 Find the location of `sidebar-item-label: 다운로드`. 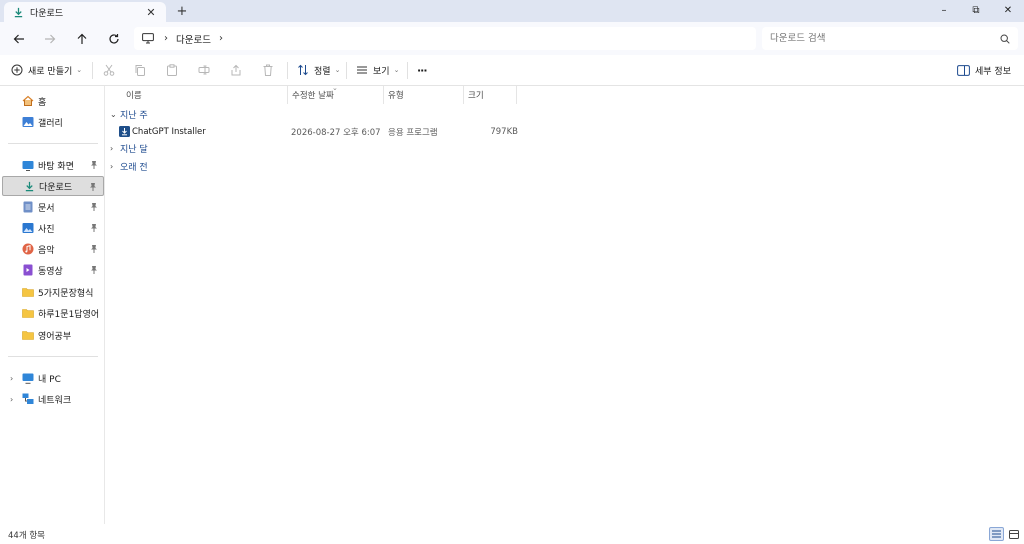

sidebar-item-label: 다운로드 is located at coordinates (56, 187).